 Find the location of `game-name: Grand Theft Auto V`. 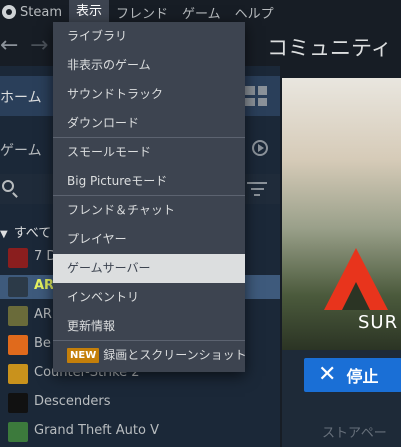

game-name: Grand Theft Auto V is located at coordinates (96, 430).